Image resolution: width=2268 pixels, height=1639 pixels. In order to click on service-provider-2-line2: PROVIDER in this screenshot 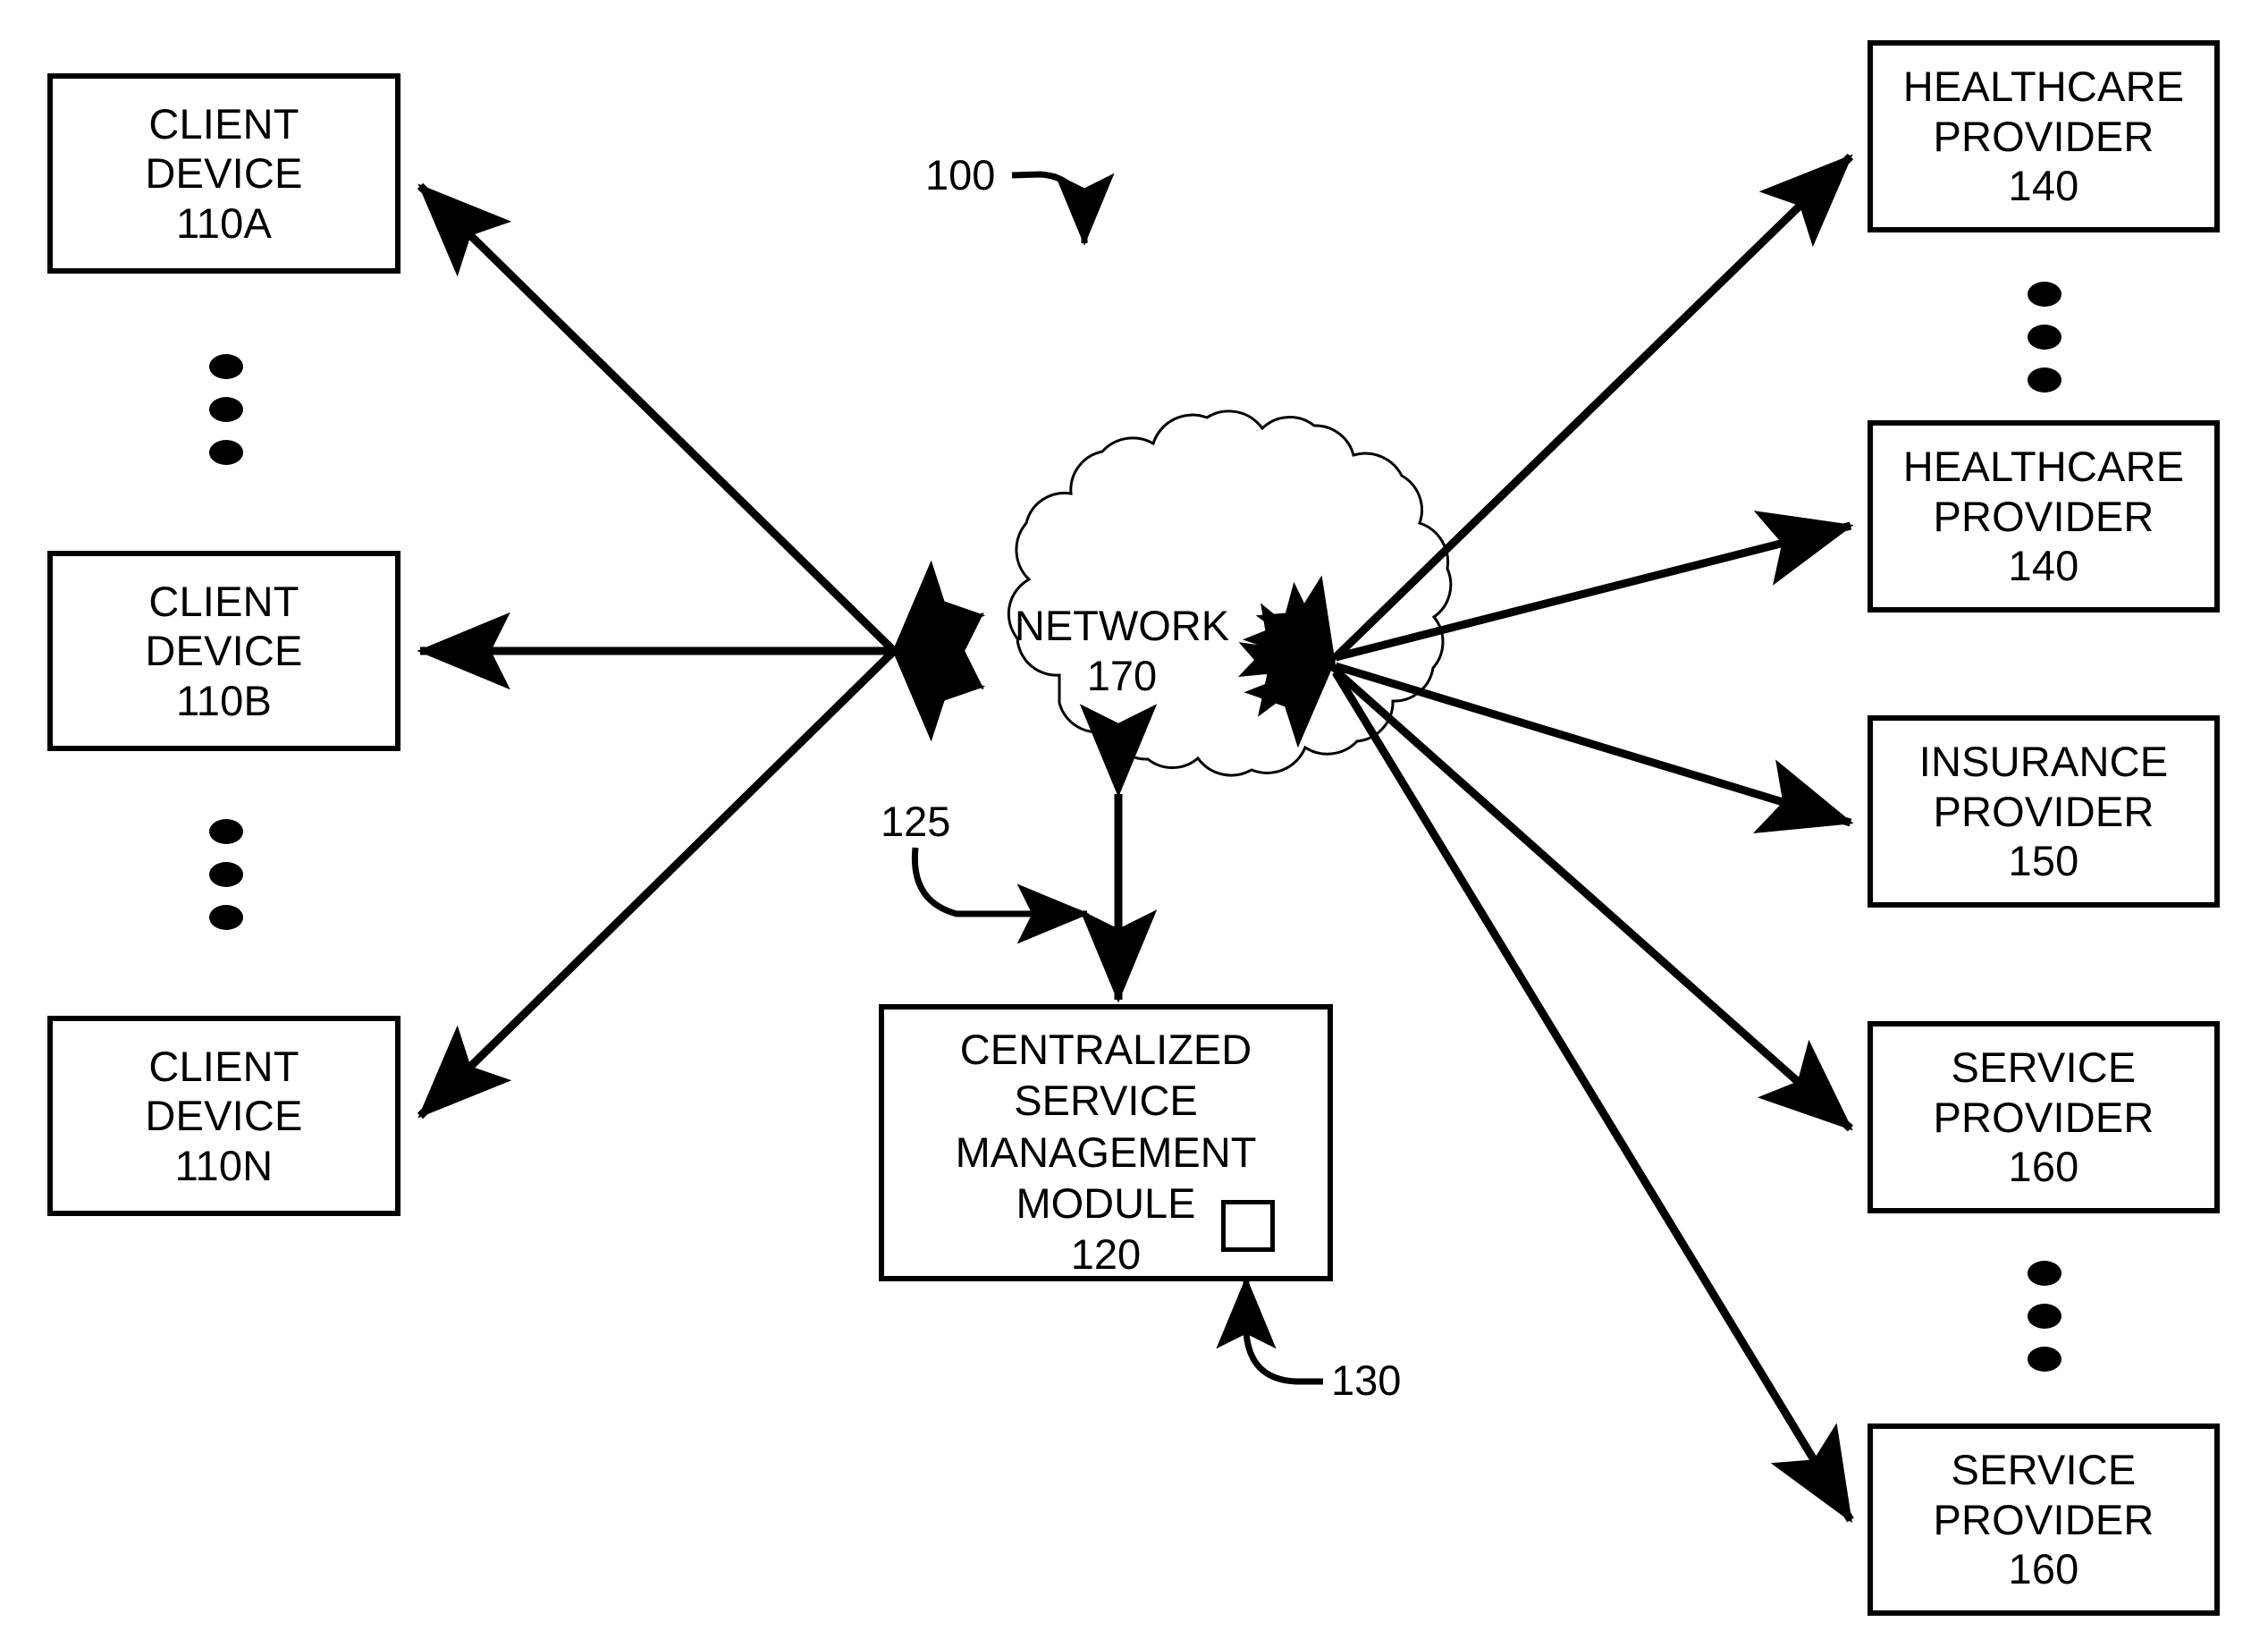, I will do `click(2043, 1519)`.